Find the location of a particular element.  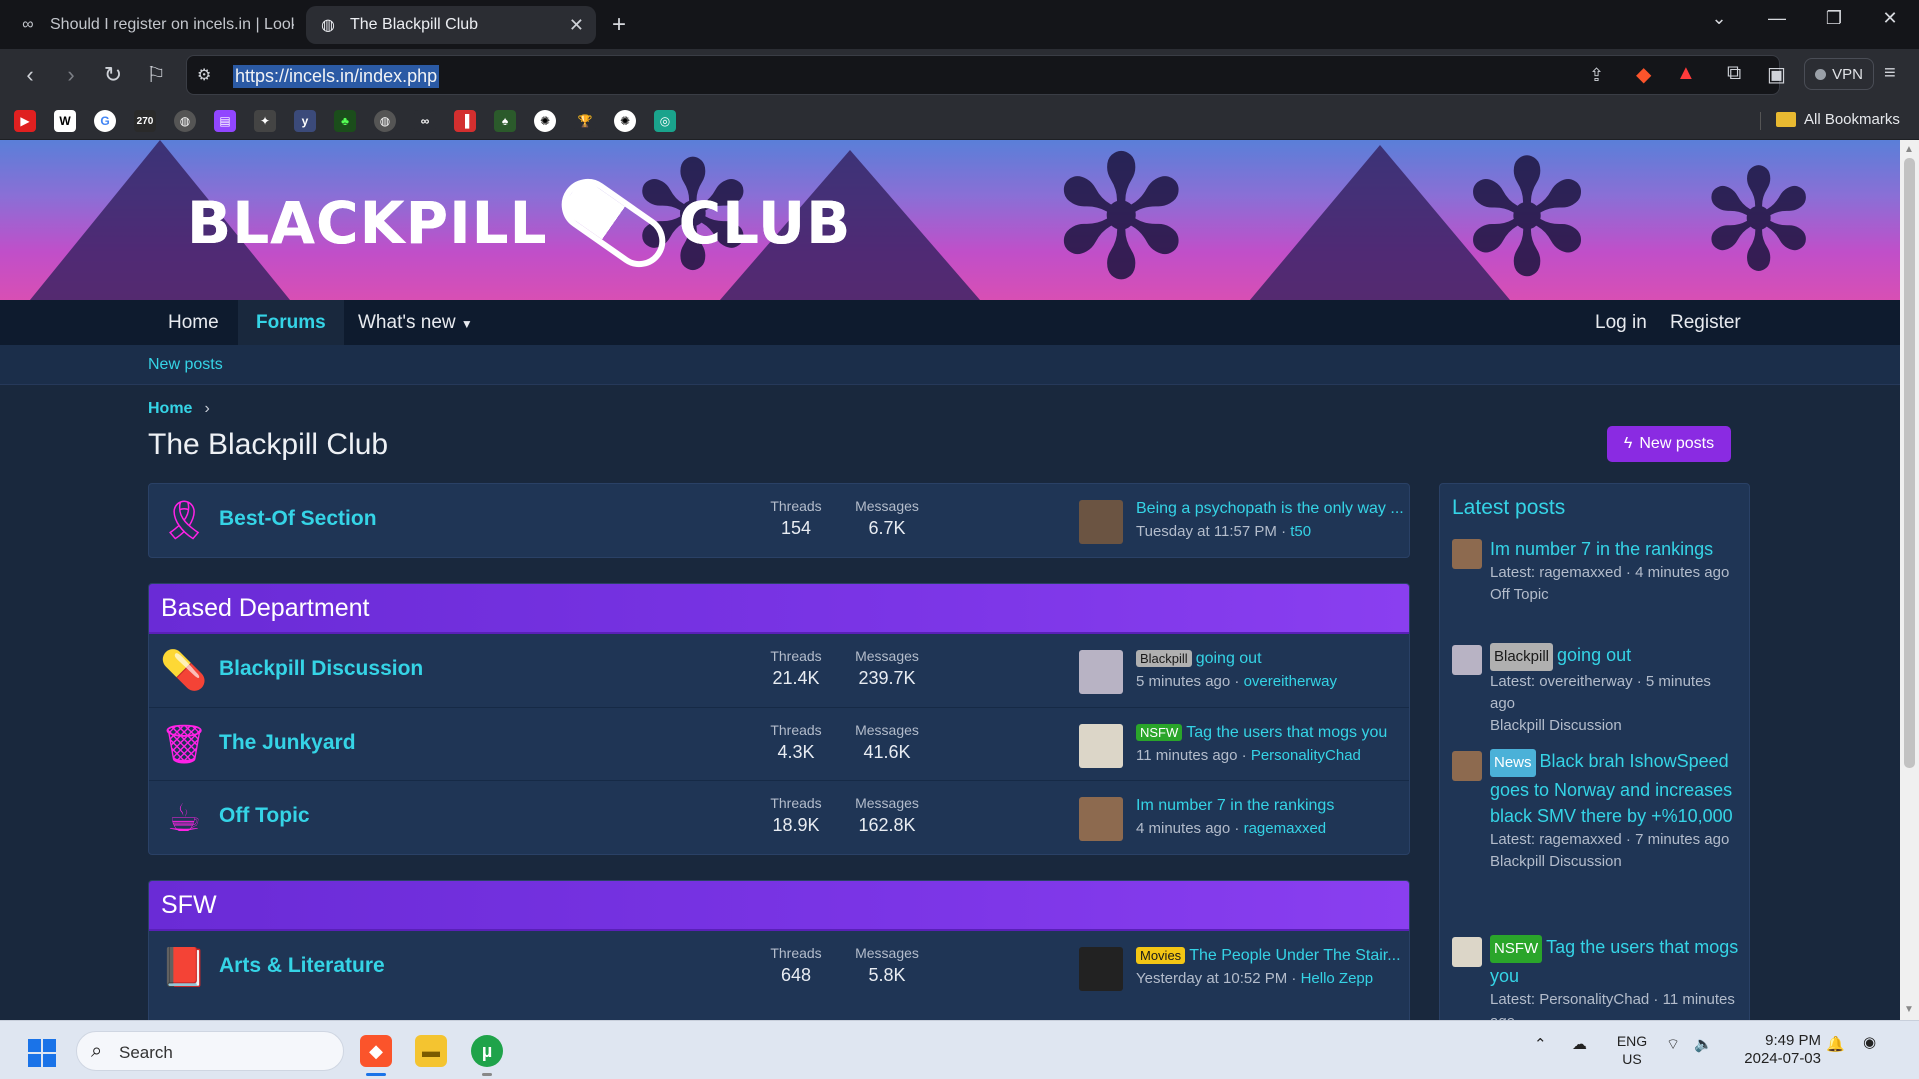

vpn-button: VPN is located at coordinates (1839, 74).